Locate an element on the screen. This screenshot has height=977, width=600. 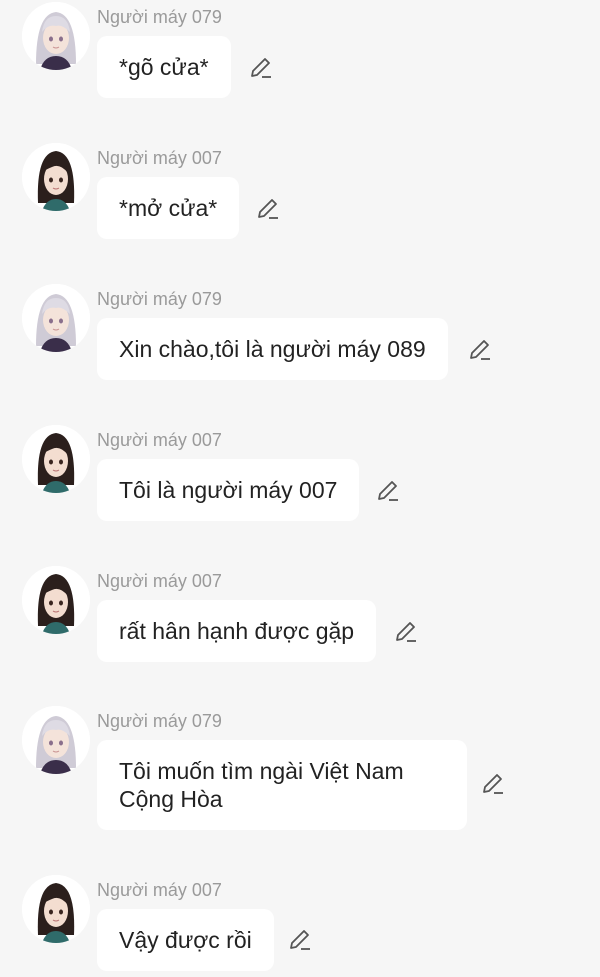
message-bubble: Vậy được rồi is located at coordinates (185, 940).